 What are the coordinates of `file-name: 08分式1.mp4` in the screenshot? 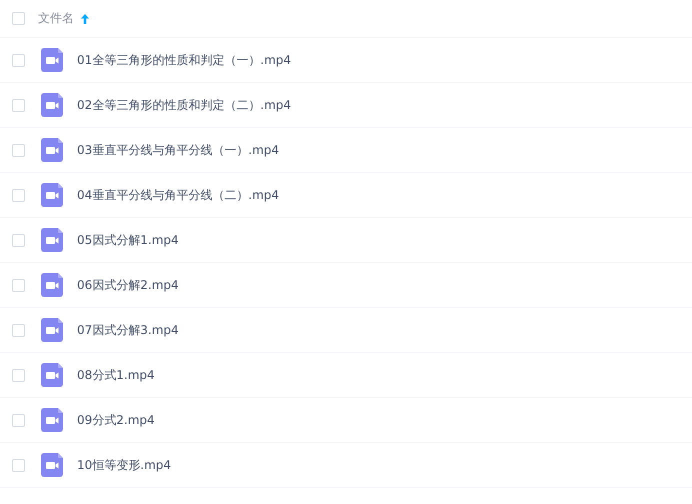 It's located at (116, 375).